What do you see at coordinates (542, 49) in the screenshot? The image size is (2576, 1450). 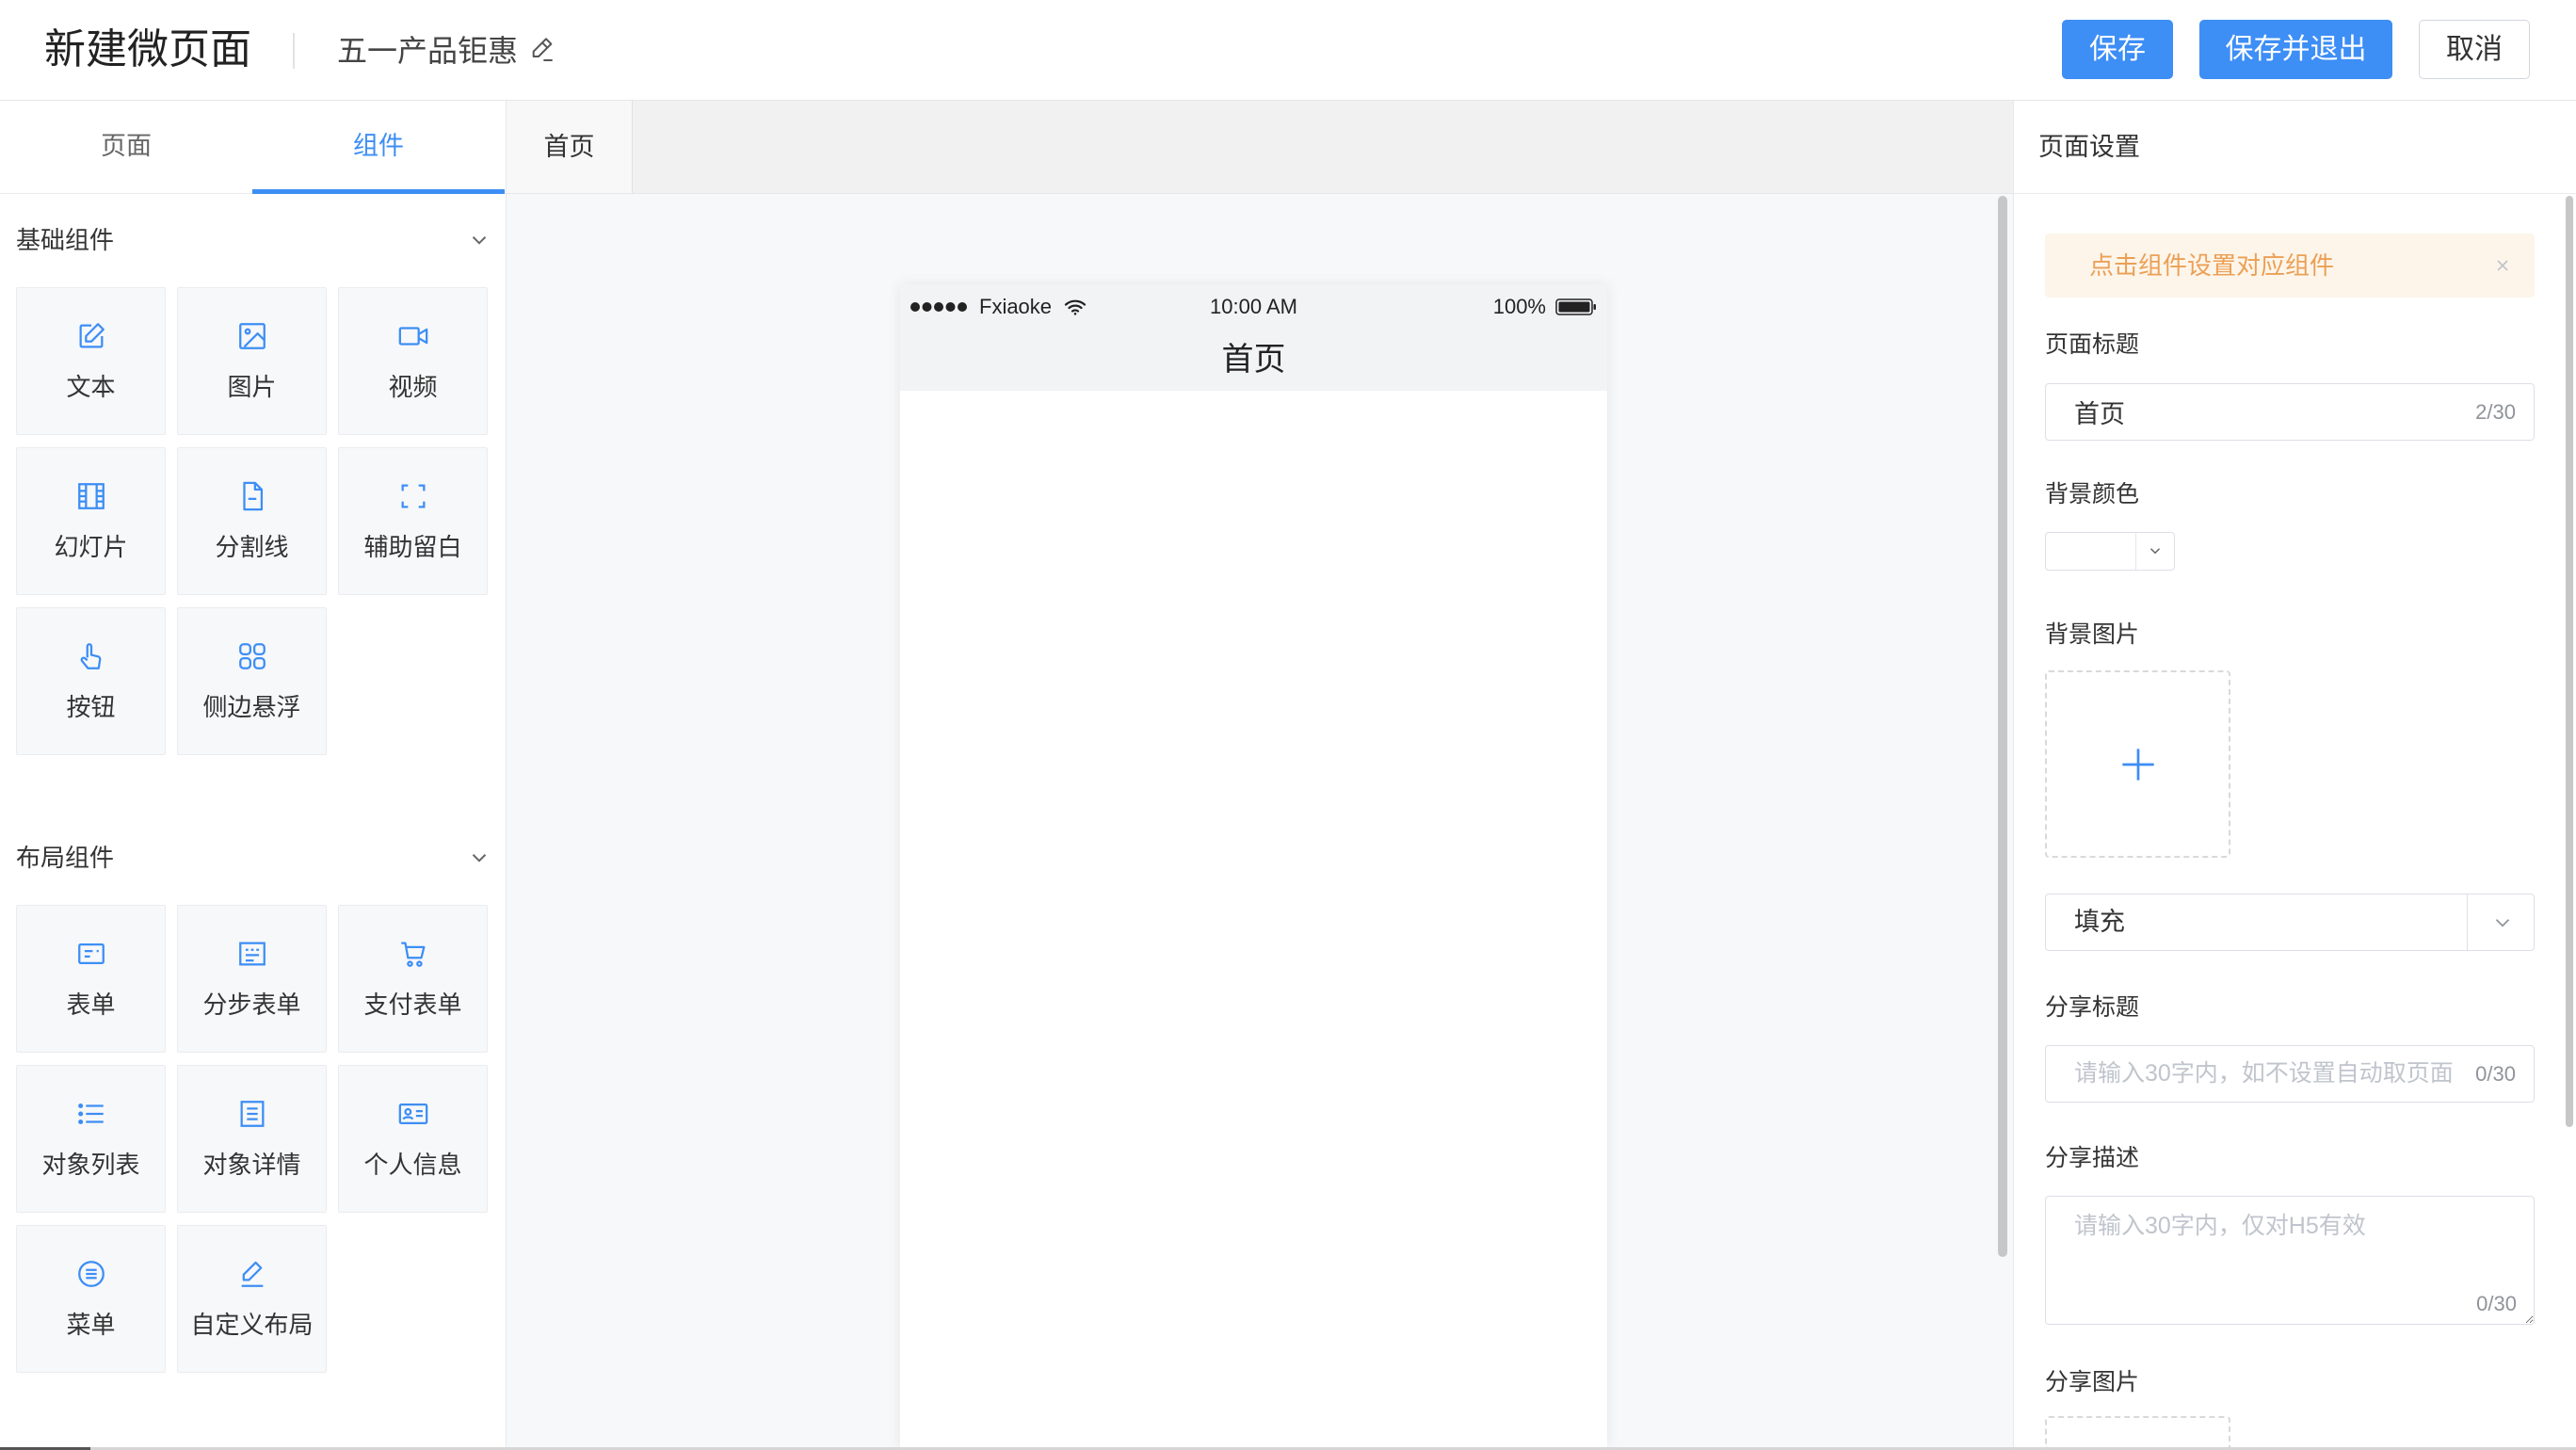 I see `edit-icon` at bounding box center [542, 49].